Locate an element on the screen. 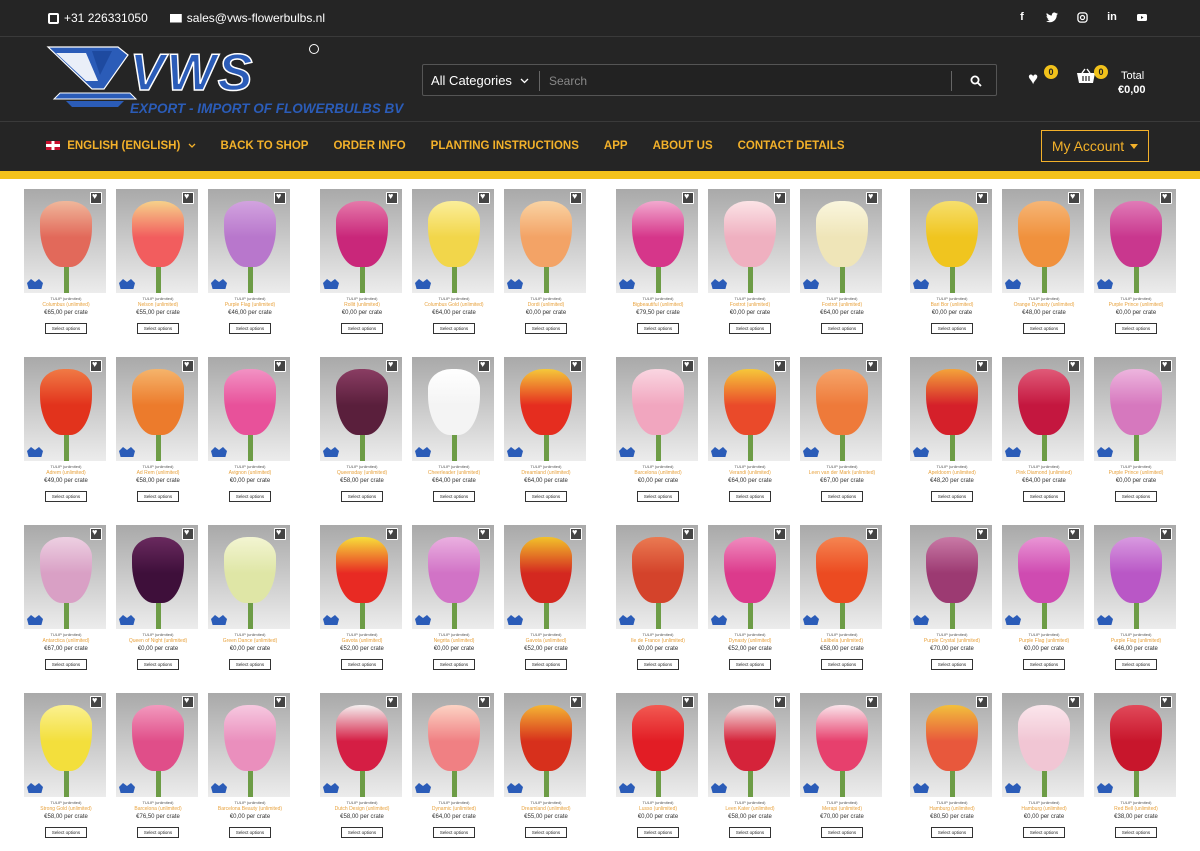 This screenshot has height=851, width=1200. product-name: Orange Dynasty (unlimited) is located at coordinates (1044, 305).